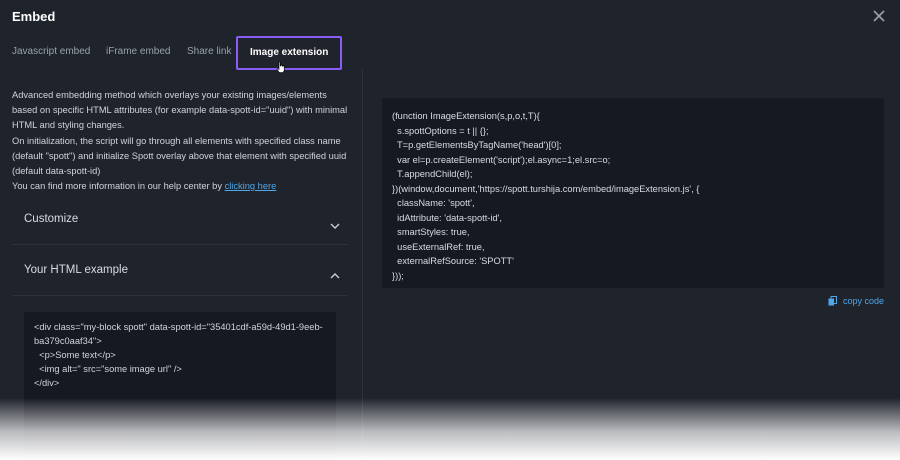  What do you see at coordinates (138, 51) in the screenshot?
I see `tab-iframe-embed: iFrame embed` at bounding box center [138, 51].